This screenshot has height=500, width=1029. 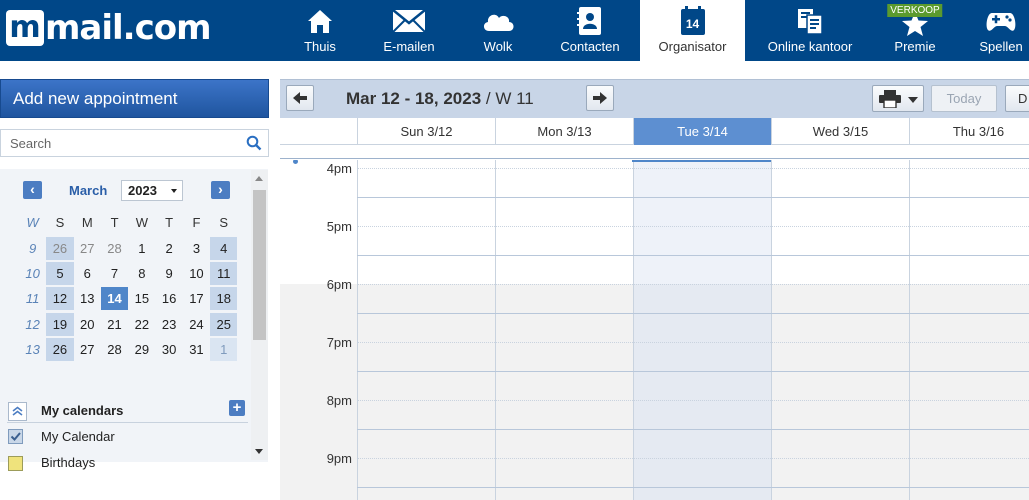 I want to click on calendar-icon-date: 14, so click(x=692, y=24).